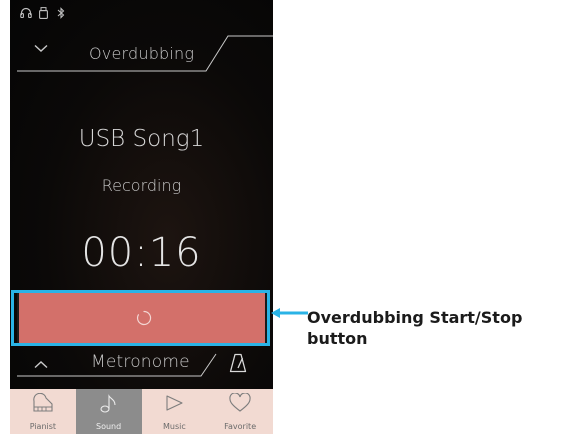 This screenshot has height=434, width=563. I want to click on callout-label: Overdubbing Start/Stop button, so click(435, 328).